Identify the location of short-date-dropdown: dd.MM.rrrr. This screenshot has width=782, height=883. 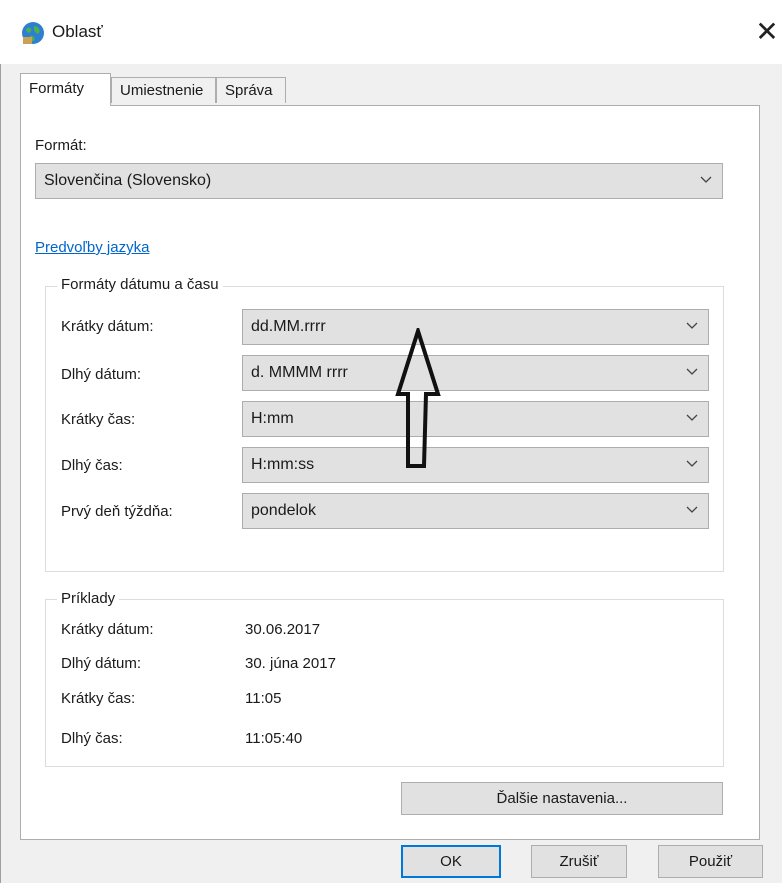
(475, 327).